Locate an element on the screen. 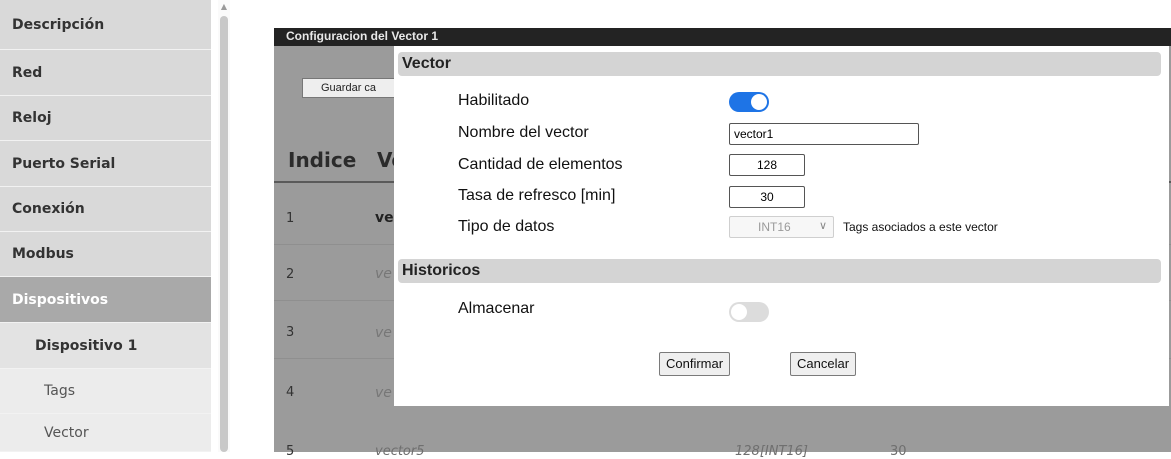 The height and width of the screenshot is (459, 1171). chevron-down-icon: ∨ is located at coordinates (822, 226).